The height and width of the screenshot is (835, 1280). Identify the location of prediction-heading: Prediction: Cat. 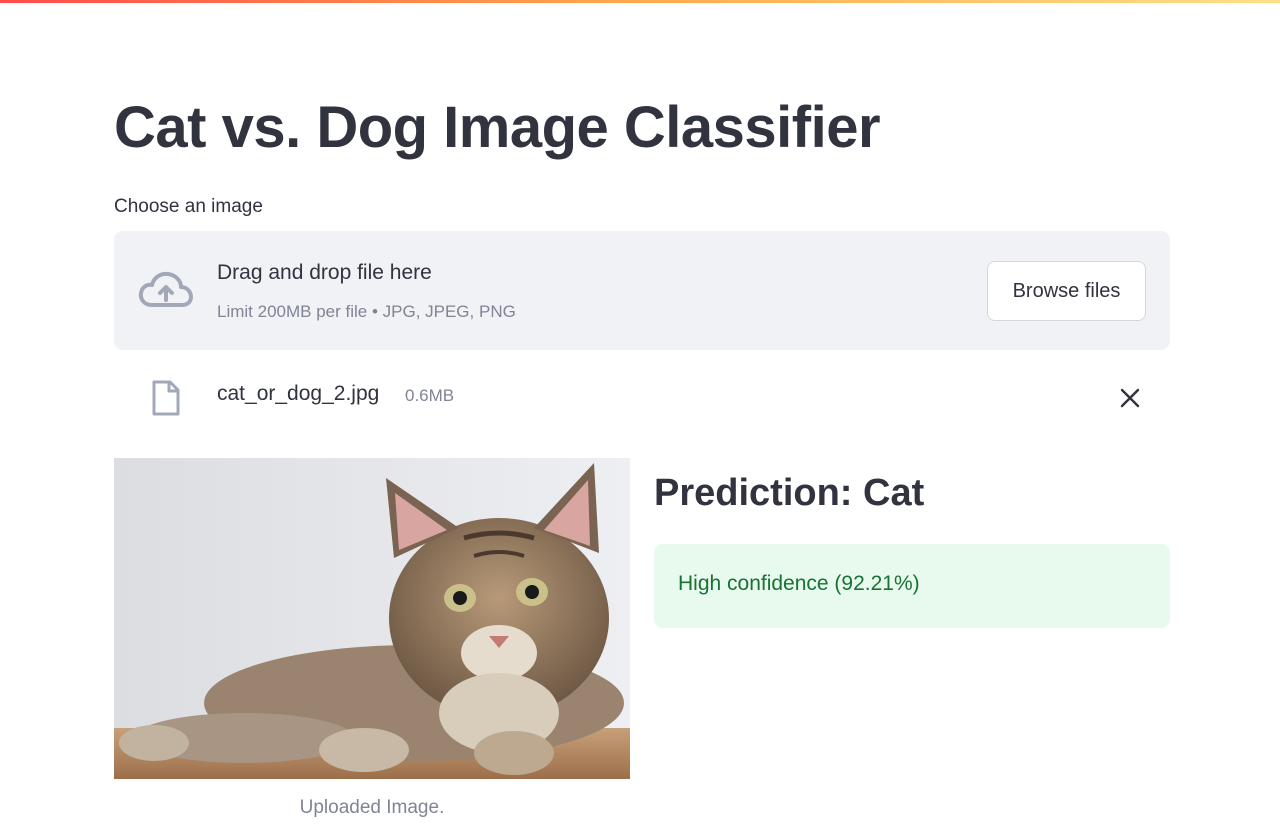
(789, 493).